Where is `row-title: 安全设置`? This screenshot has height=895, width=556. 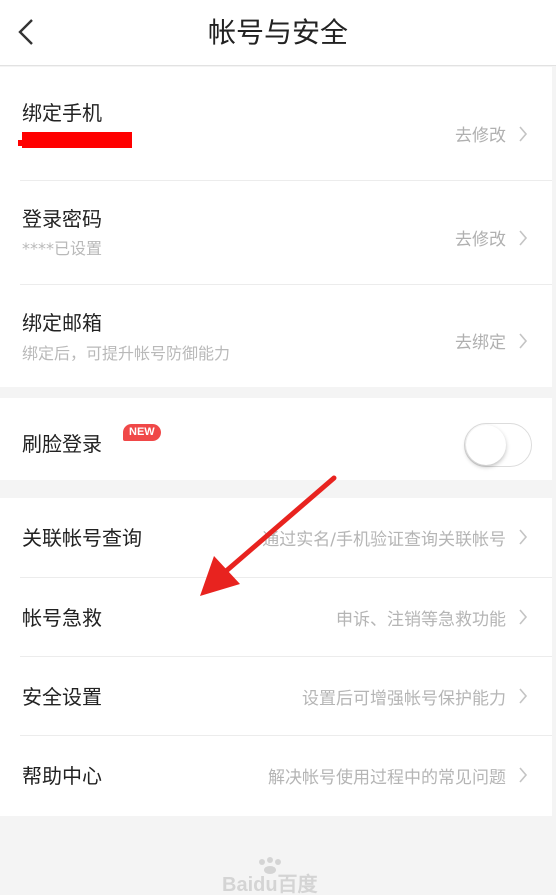 row-title: 安全设置 is located at coordinates (62, 697).